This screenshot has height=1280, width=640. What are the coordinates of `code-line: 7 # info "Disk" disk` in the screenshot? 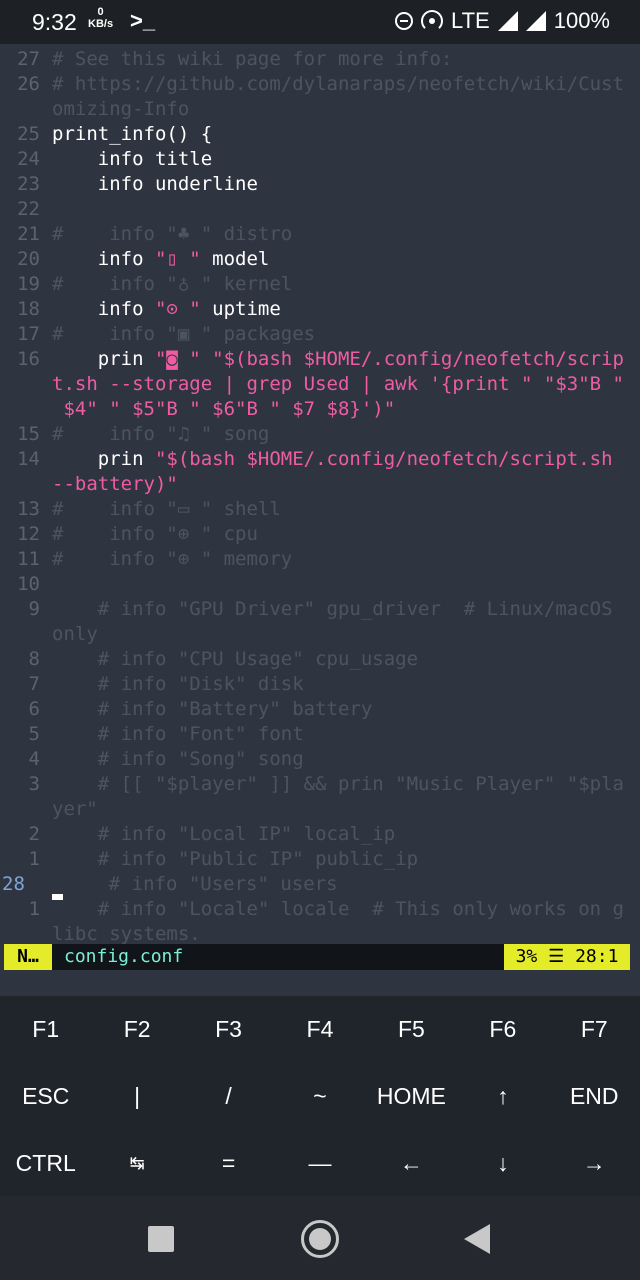 It's located at (320, 684).